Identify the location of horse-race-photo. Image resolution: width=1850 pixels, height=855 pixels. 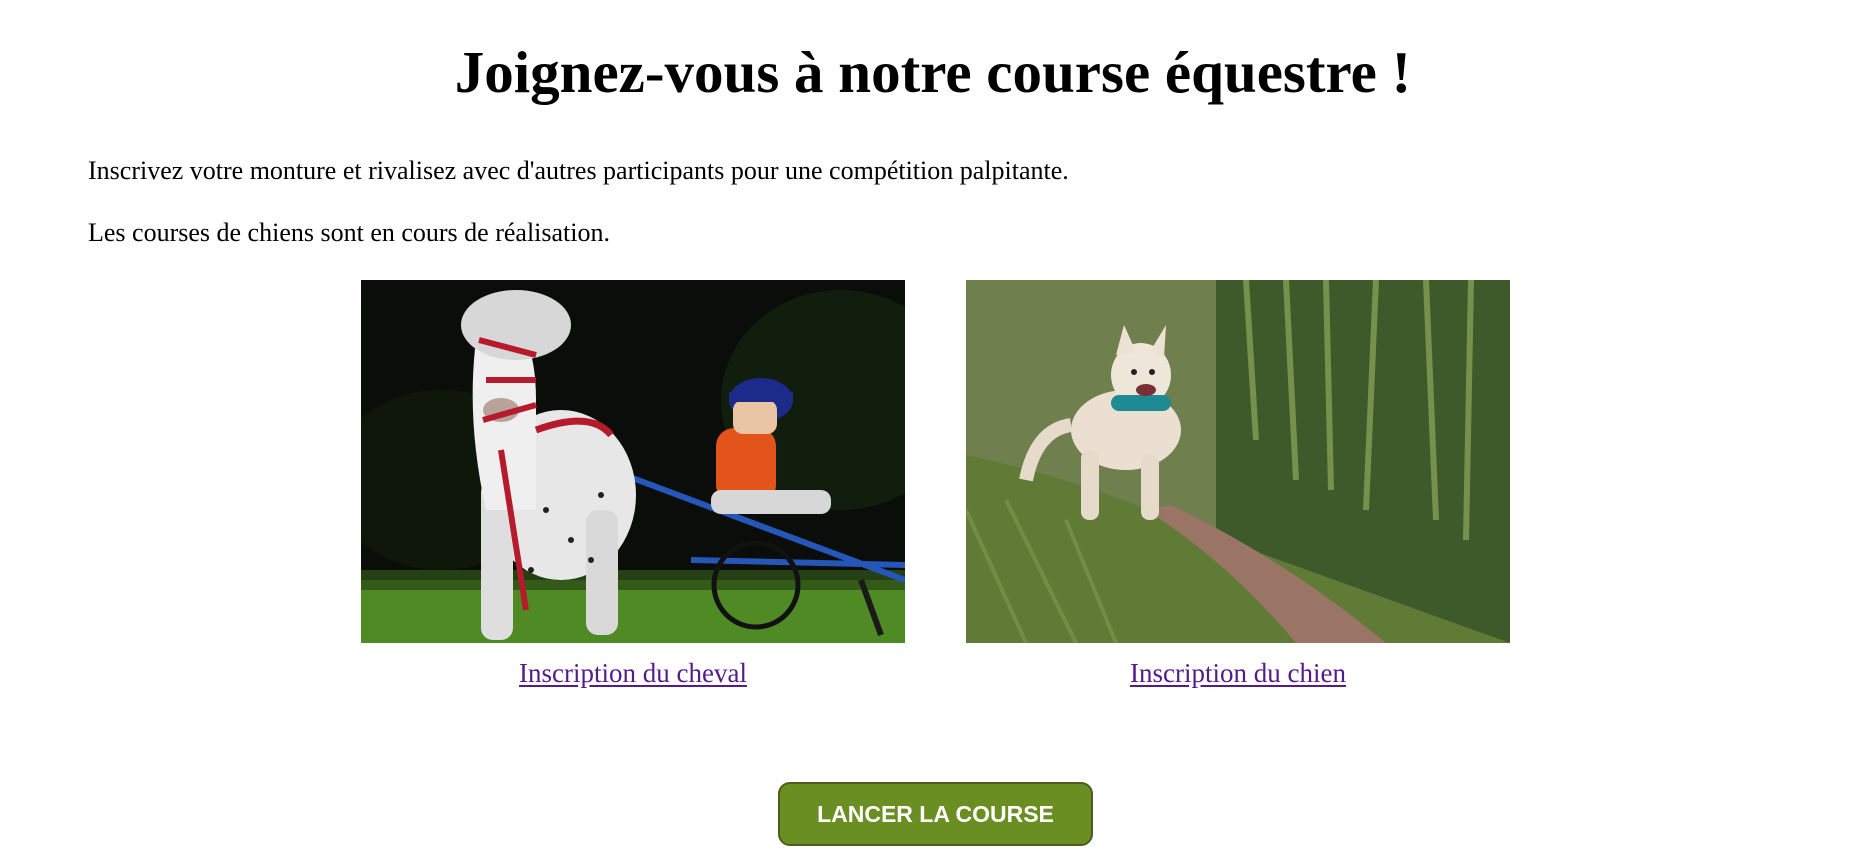
(633, 461).